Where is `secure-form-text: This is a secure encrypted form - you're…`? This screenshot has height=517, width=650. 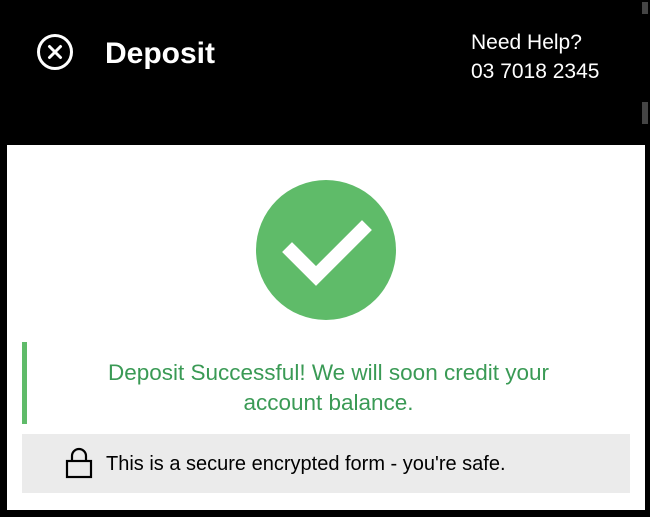
secure-form-text: This is a secure encrypted form - you're… is located at coordinates (306, 464).